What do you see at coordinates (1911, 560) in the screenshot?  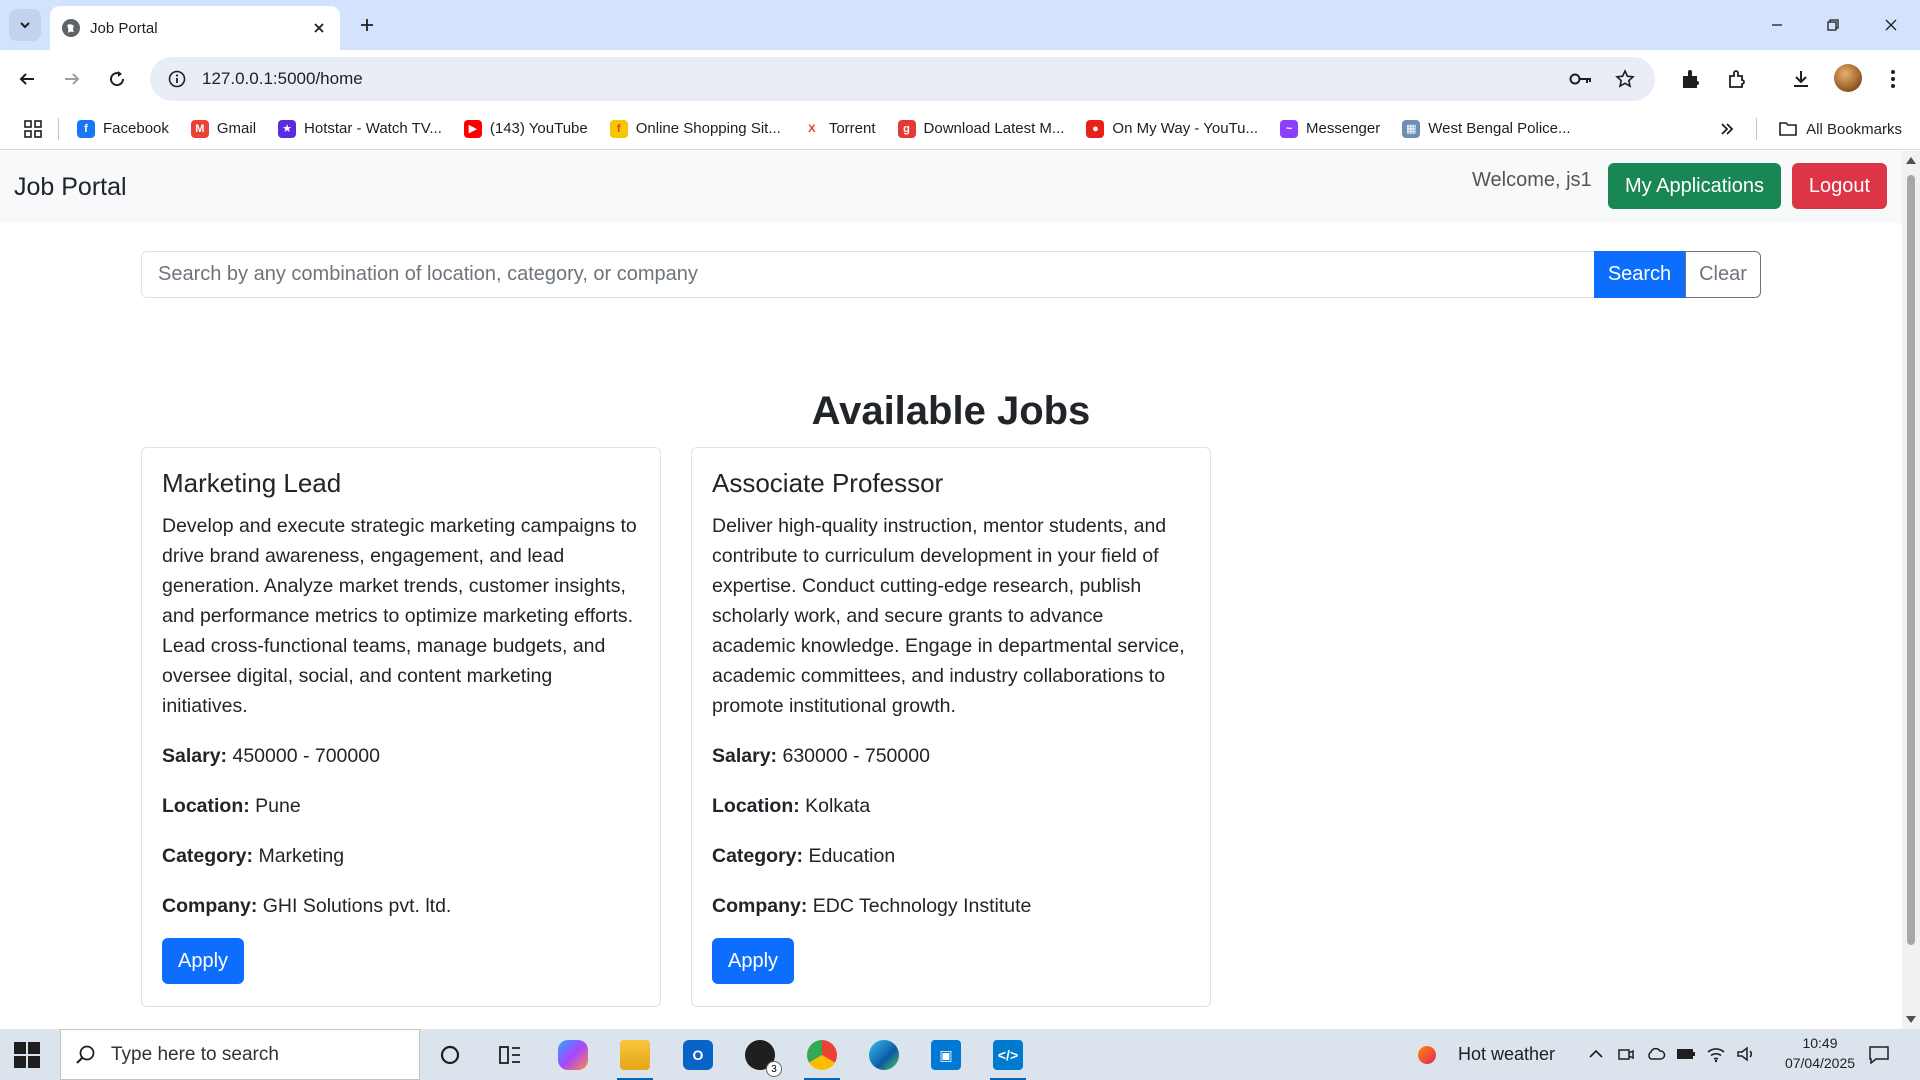 I see `scroll-thumb` at bounding box center [1911, 560].